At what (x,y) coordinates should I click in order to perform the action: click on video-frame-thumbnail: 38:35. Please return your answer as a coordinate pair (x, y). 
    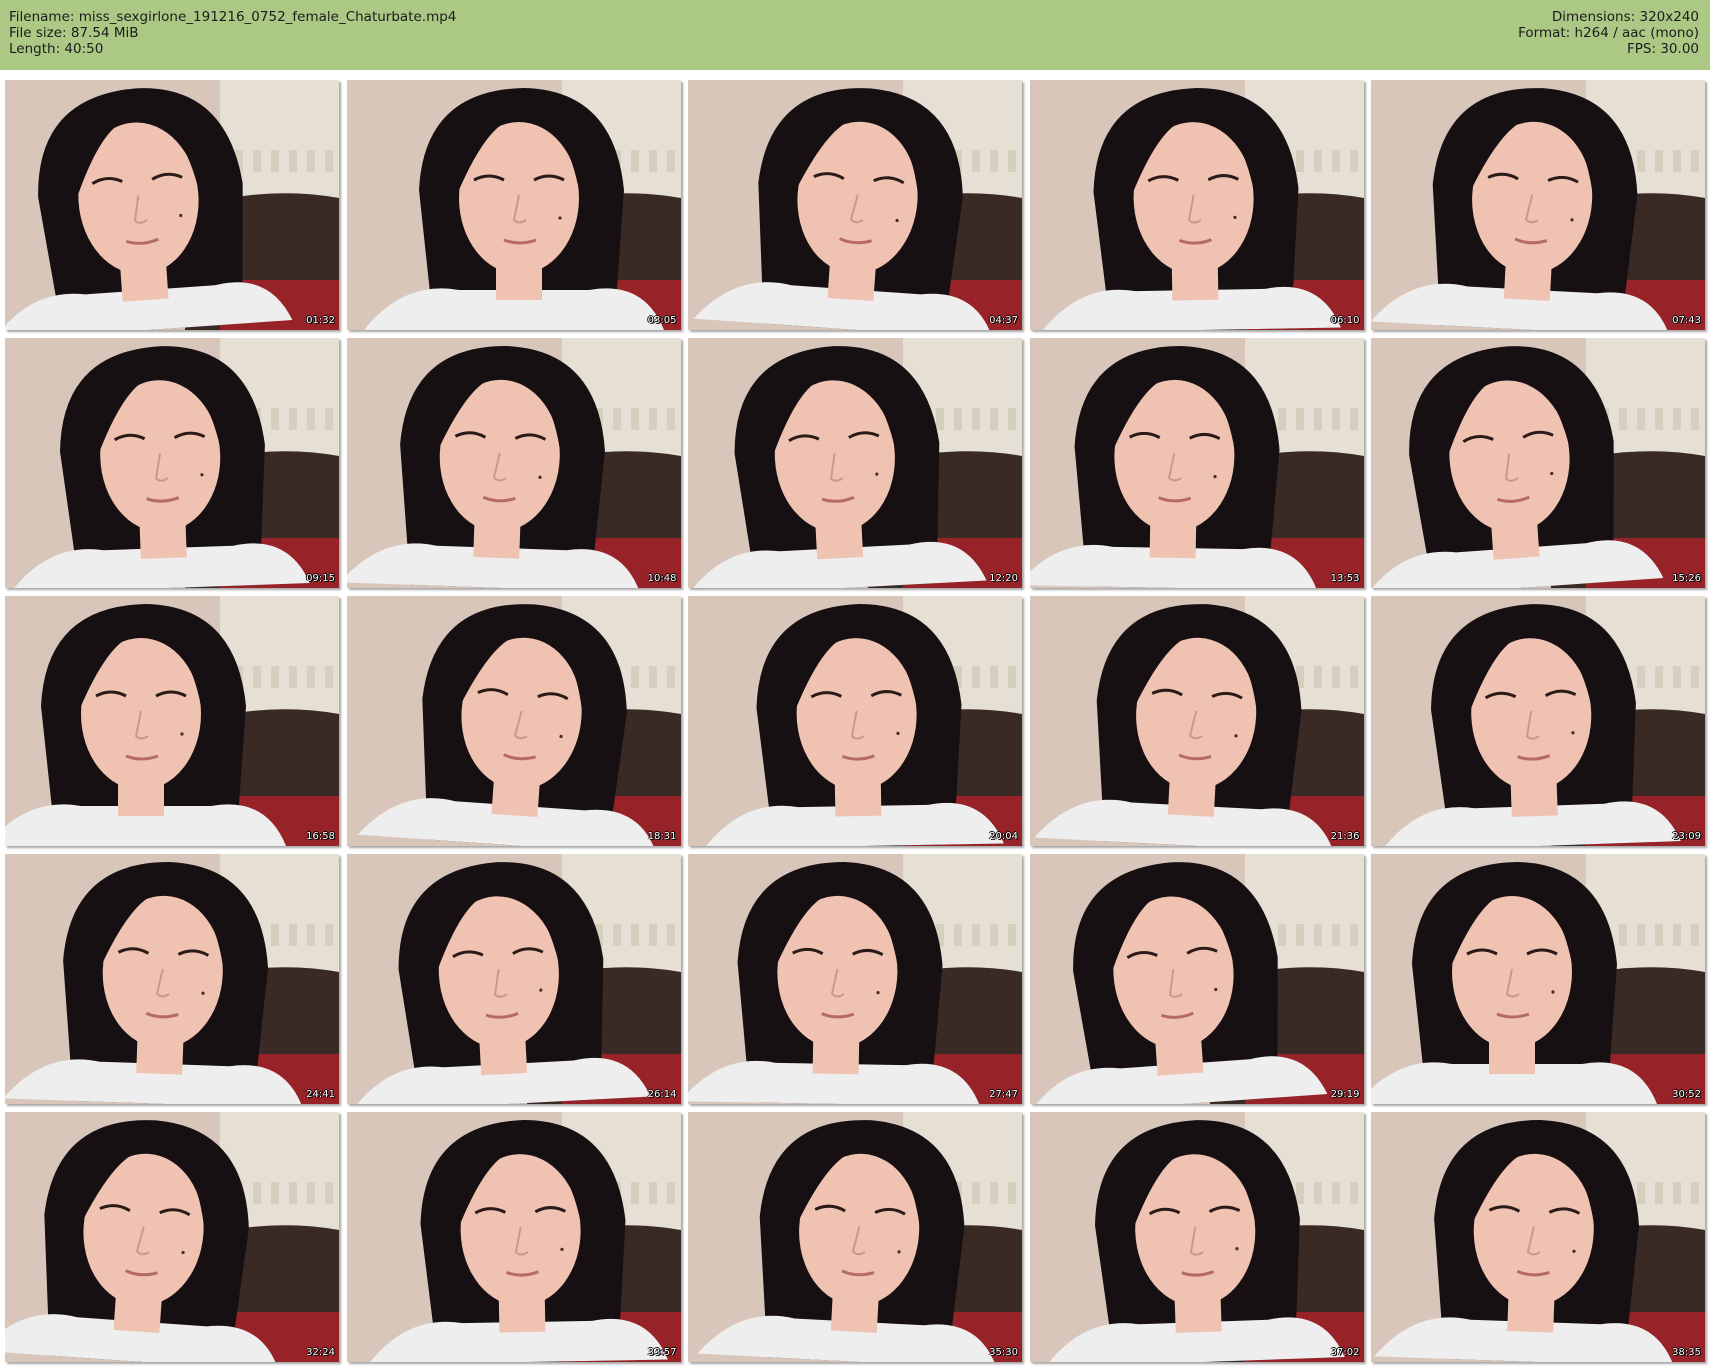
    Looking at the image, I should click on (1538, 1237).